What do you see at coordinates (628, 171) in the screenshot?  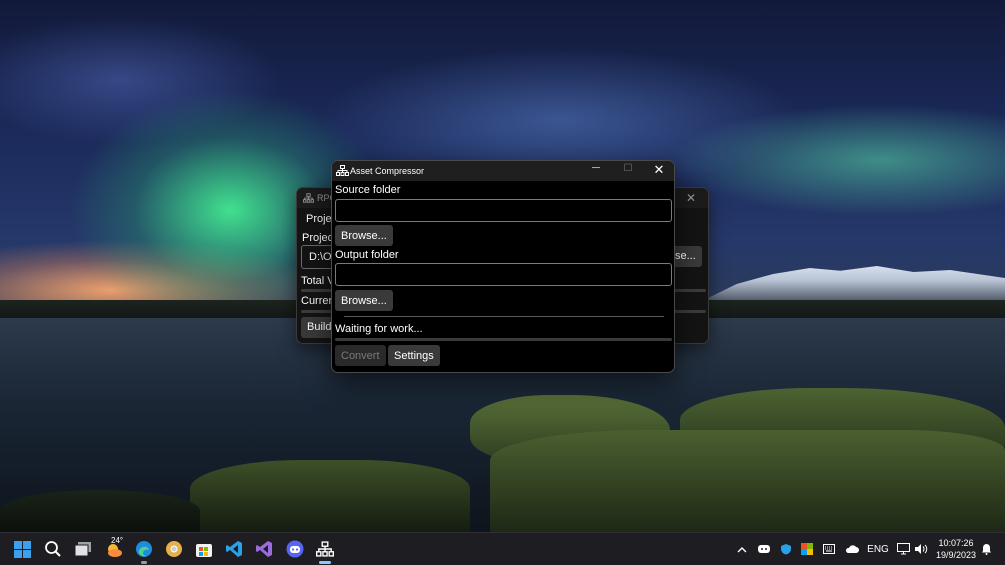 I see `maximize-icon: ☐` at bounding box center [628, 171].